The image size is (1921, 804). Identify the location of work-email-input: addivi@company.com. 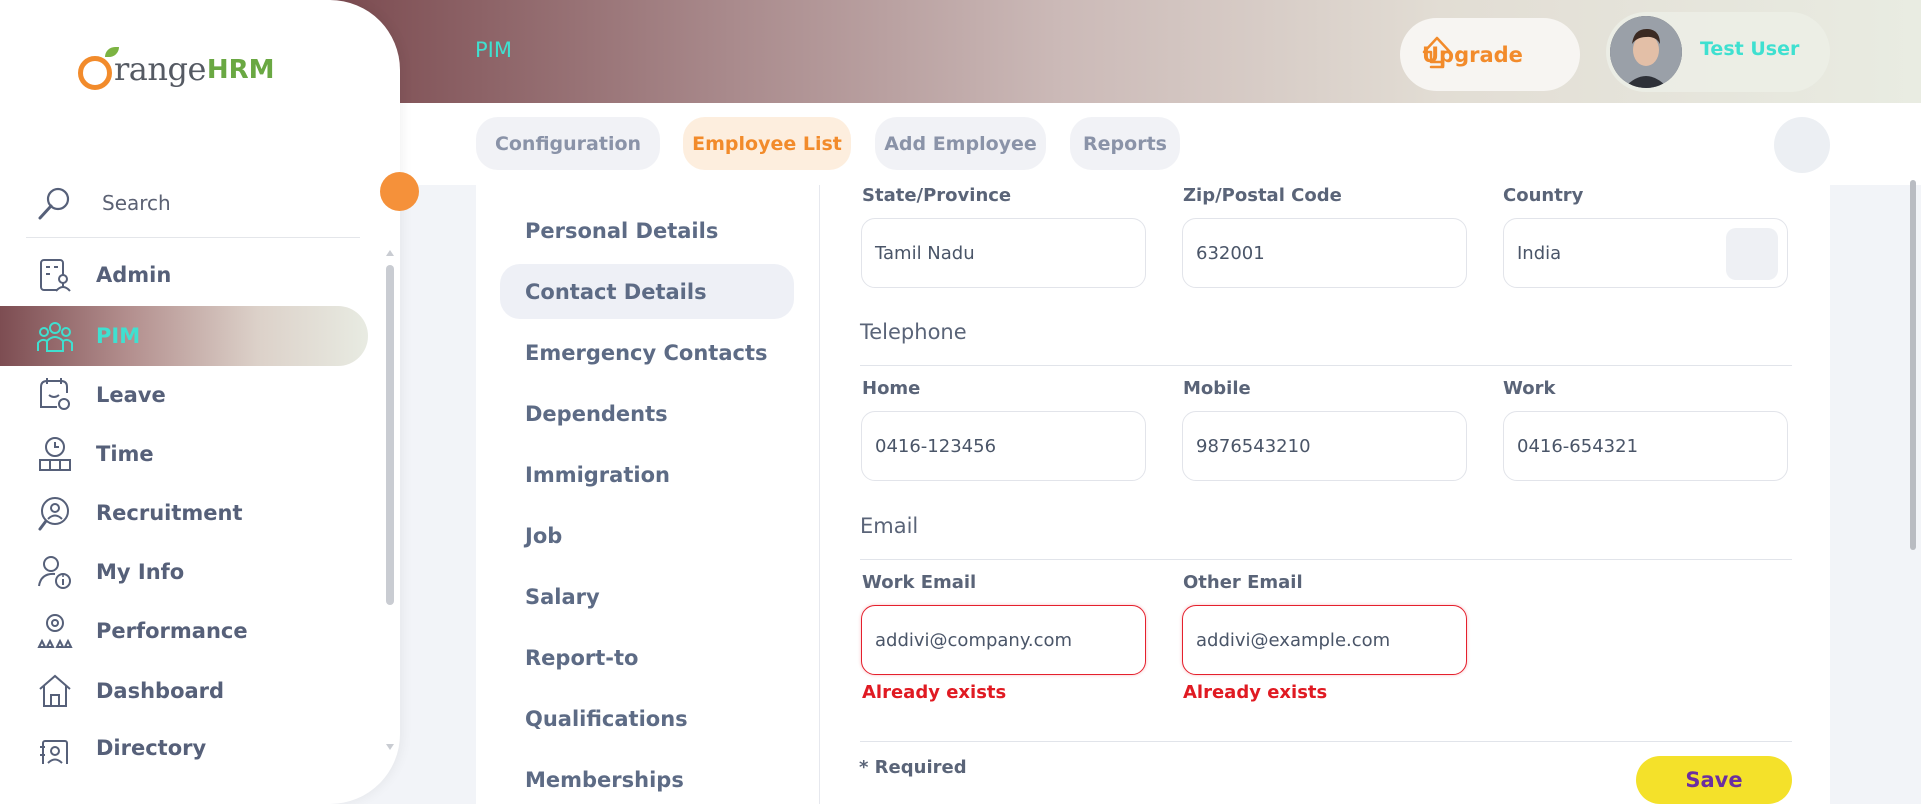
(1003, 640).